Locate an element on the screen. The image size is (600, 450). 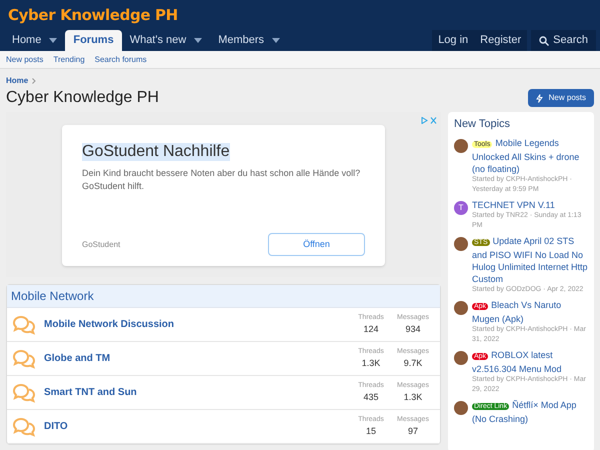
sidebar-title: New Topics is located at coordinates (483, 124).